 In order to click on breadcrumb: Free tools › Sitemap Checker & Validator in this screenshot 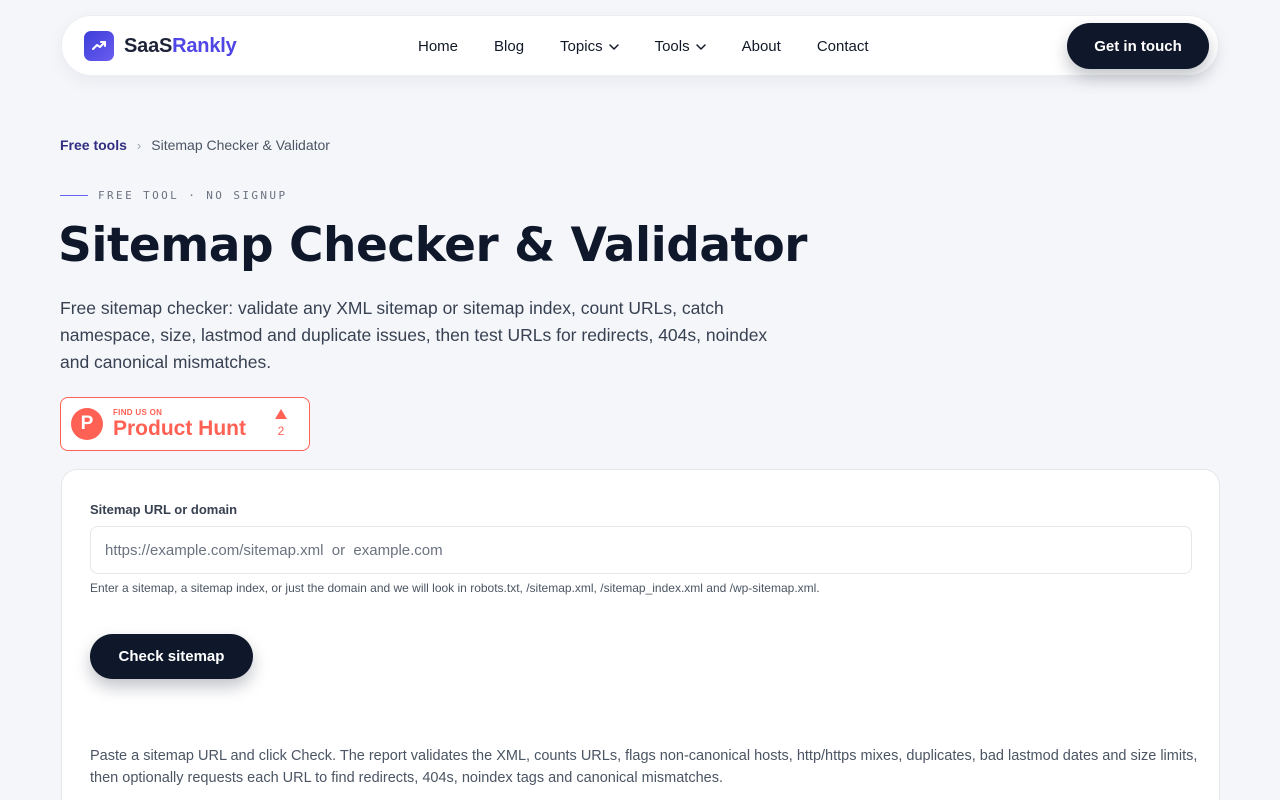, I will do `click(195, 145)`.